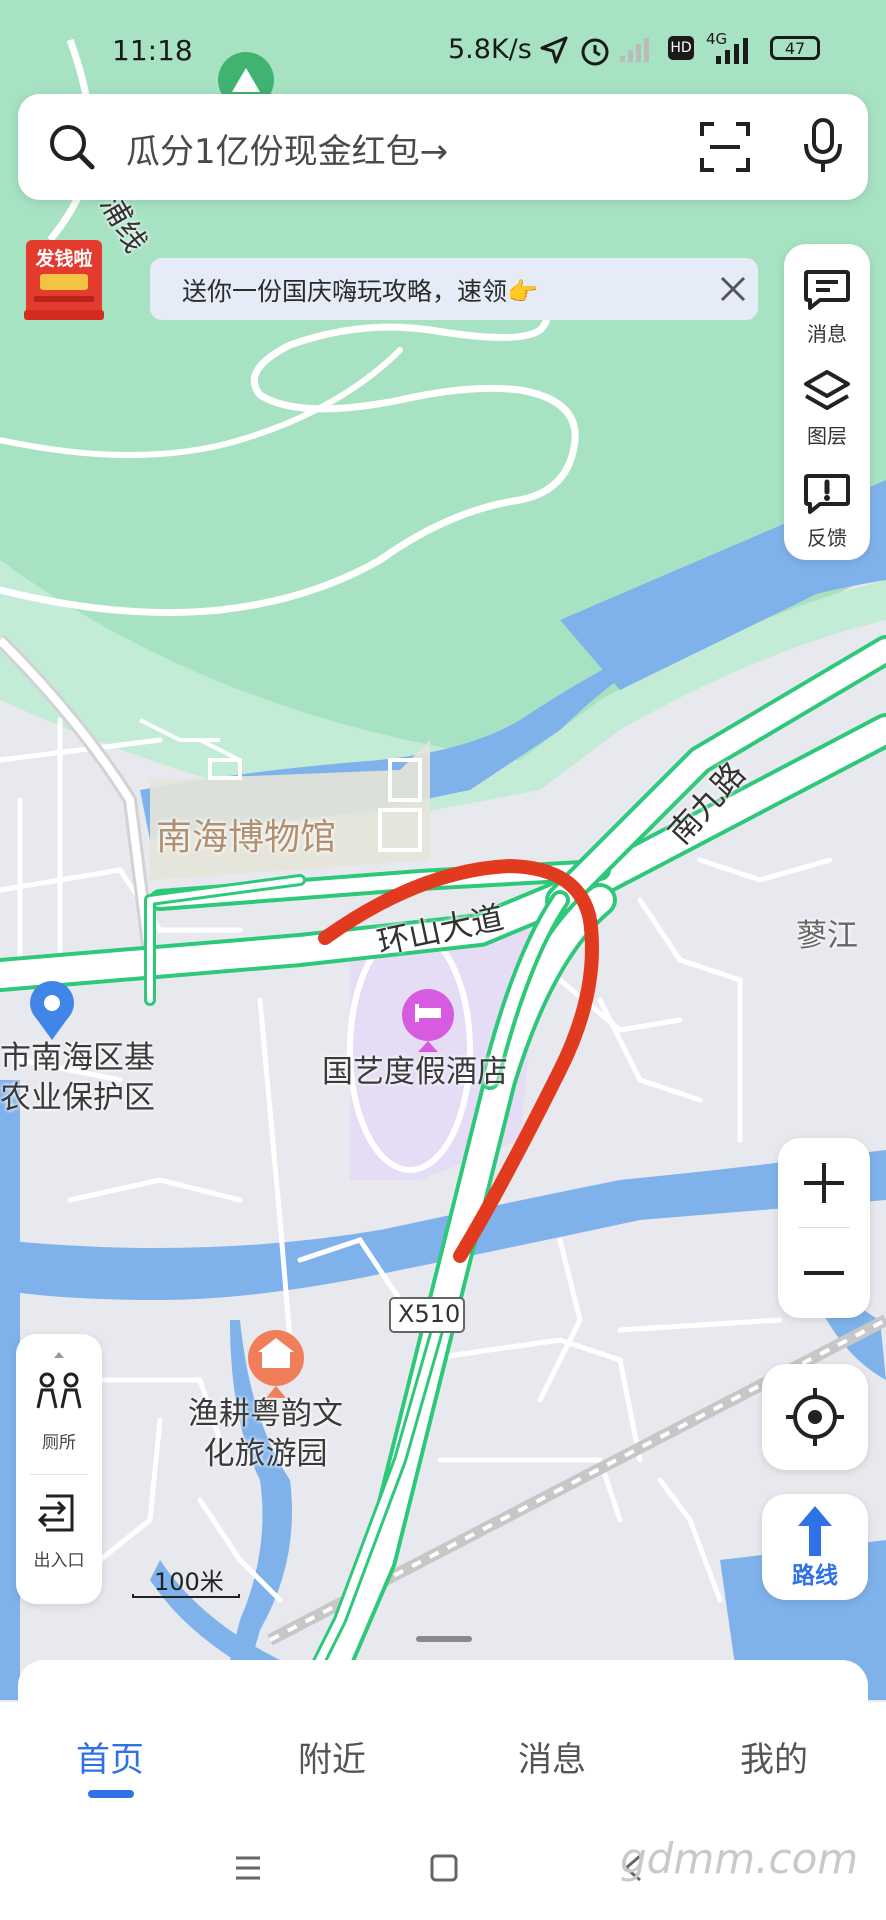 This screenshot has height=1920, width=886. Describe the element at coordinates (265, 1454) in the screenshot. I see `park-label-line2: 化旅游园` at that location.